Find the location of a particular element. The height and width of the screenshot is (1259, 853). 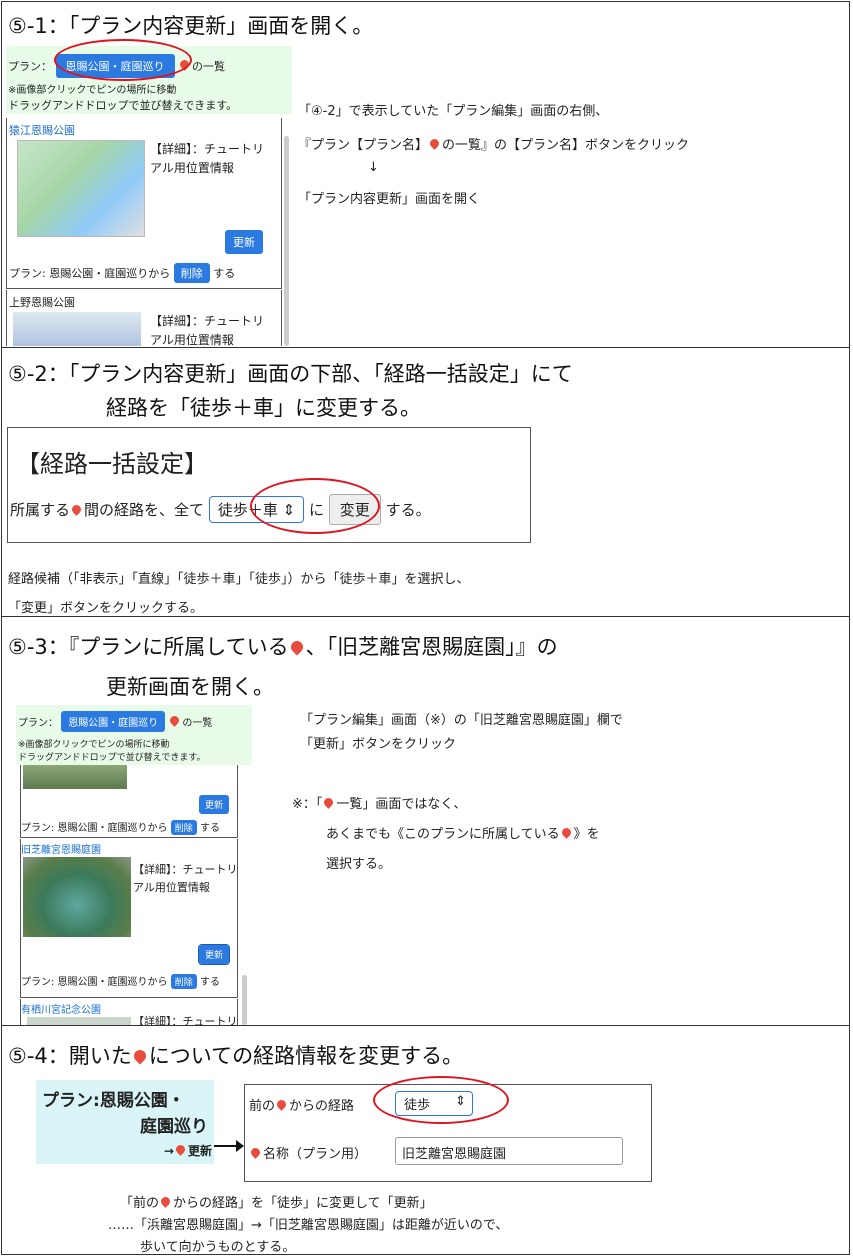

box-title: 【経路一括設定】 is located at coordinates (112, 464).